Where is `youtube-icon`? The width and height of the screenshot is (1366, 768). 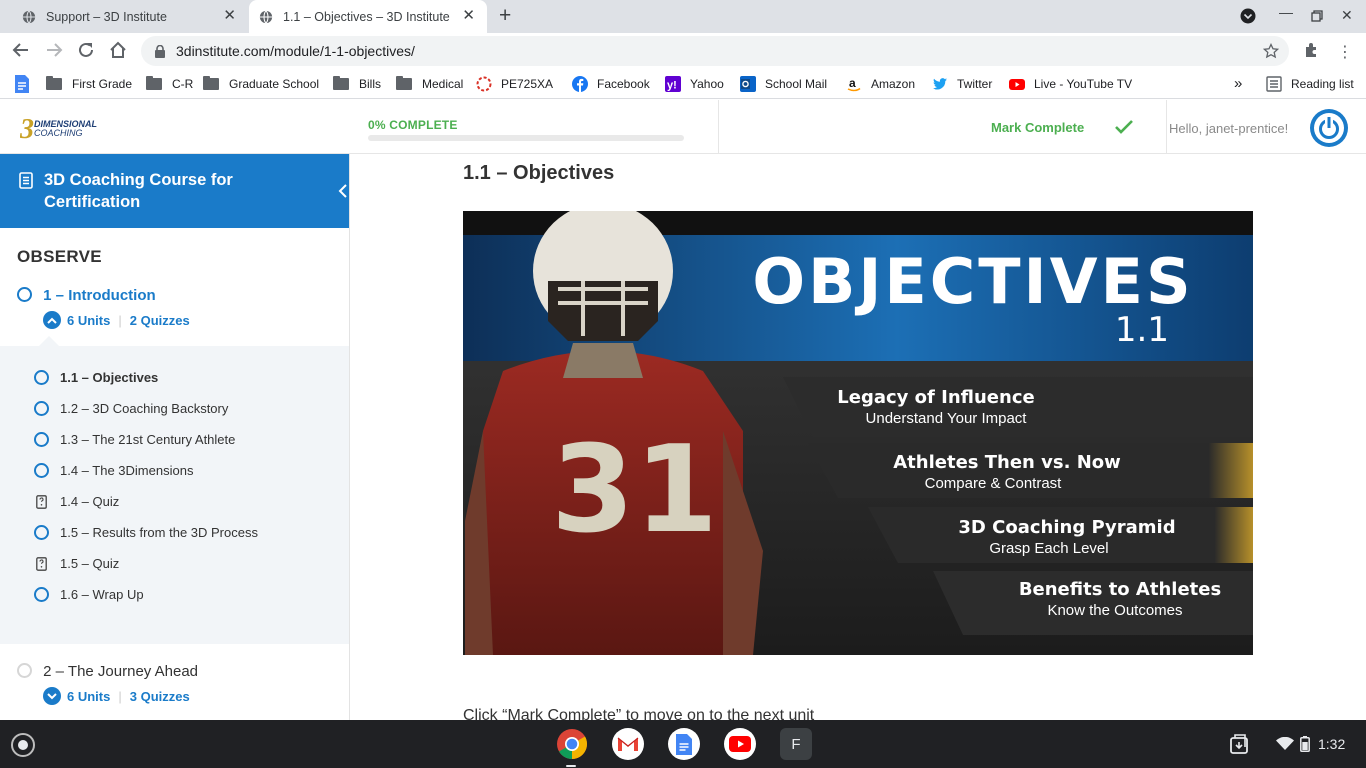 youtube-icon is located at coordinates (740, 744).